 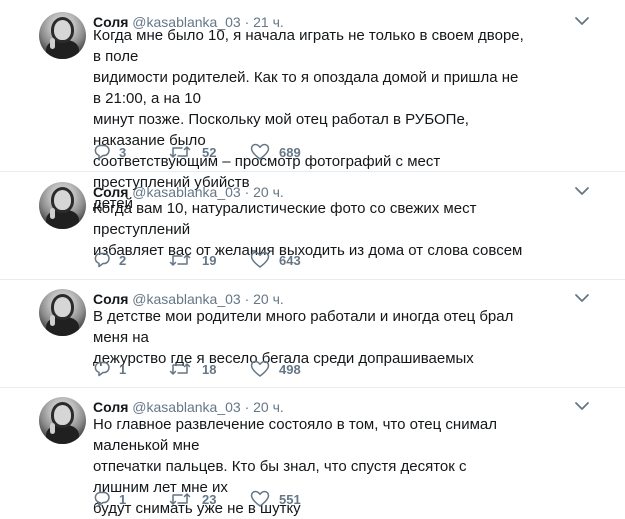 What do you see at coordinates (243, 152) in the screenshot?
I see `tweet-actions: 3 52 689` at bounding box center [243, 152].